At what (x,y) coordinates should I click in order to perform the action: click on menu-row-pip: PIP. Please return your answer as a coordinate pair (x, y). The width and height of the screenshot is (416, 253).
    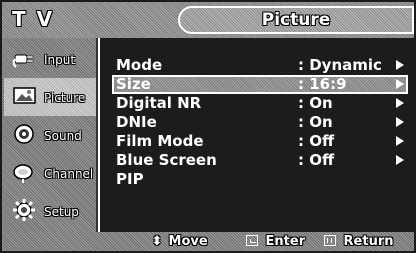
    Looking at the image, I should click on (260, 179).